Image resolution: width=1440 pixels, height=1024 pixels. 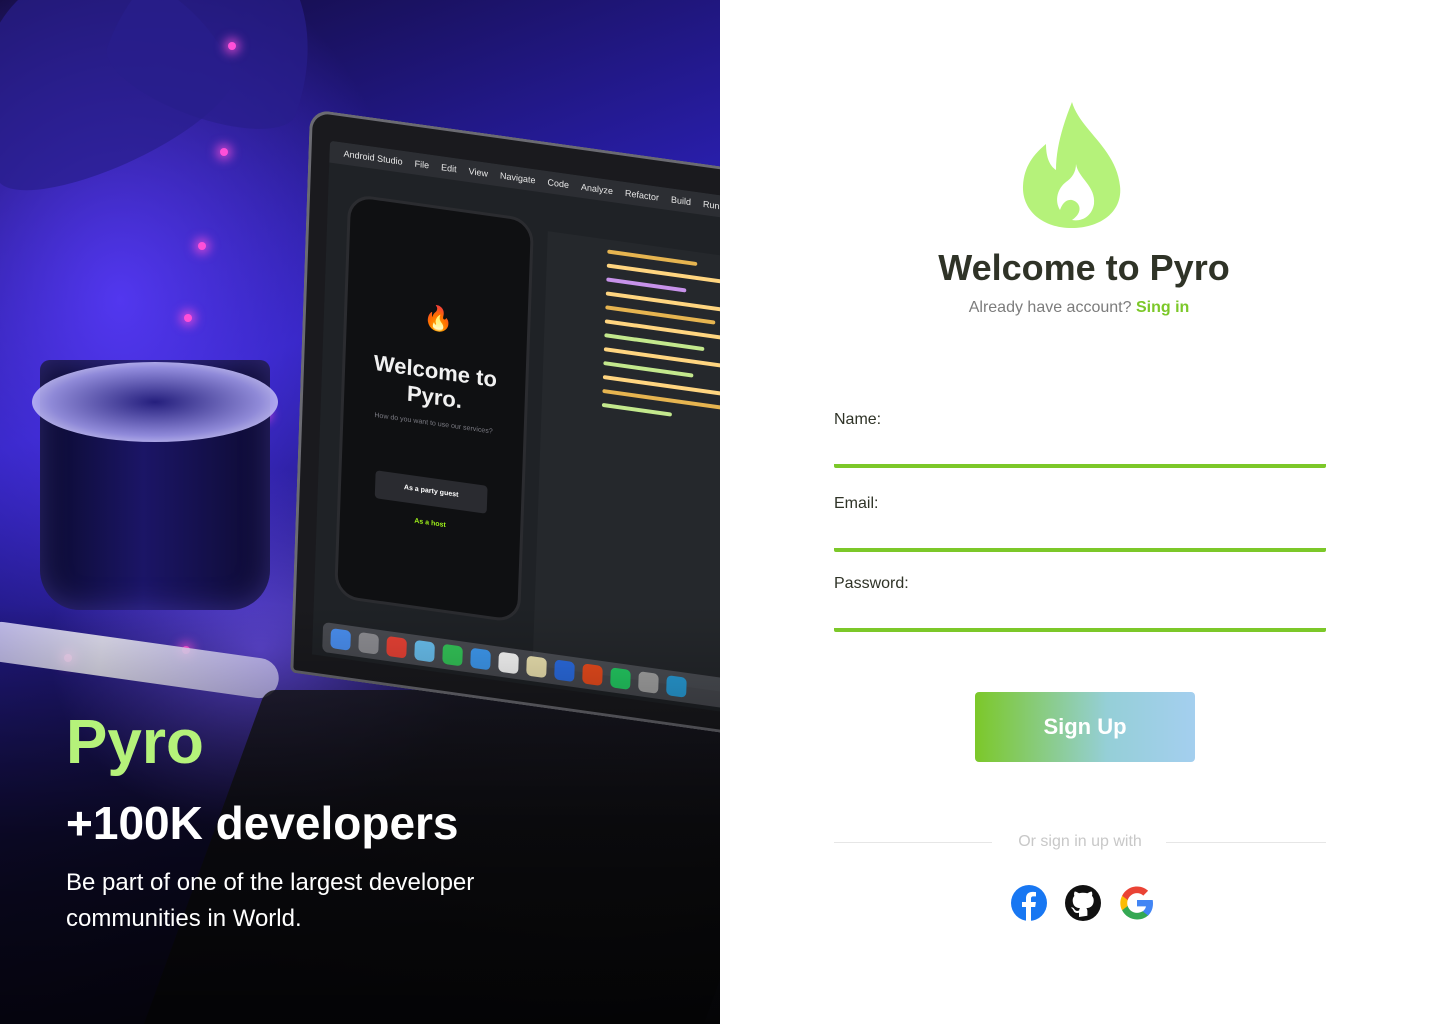 I want to click on menu-item: Edit, so click(x=448, y=168).